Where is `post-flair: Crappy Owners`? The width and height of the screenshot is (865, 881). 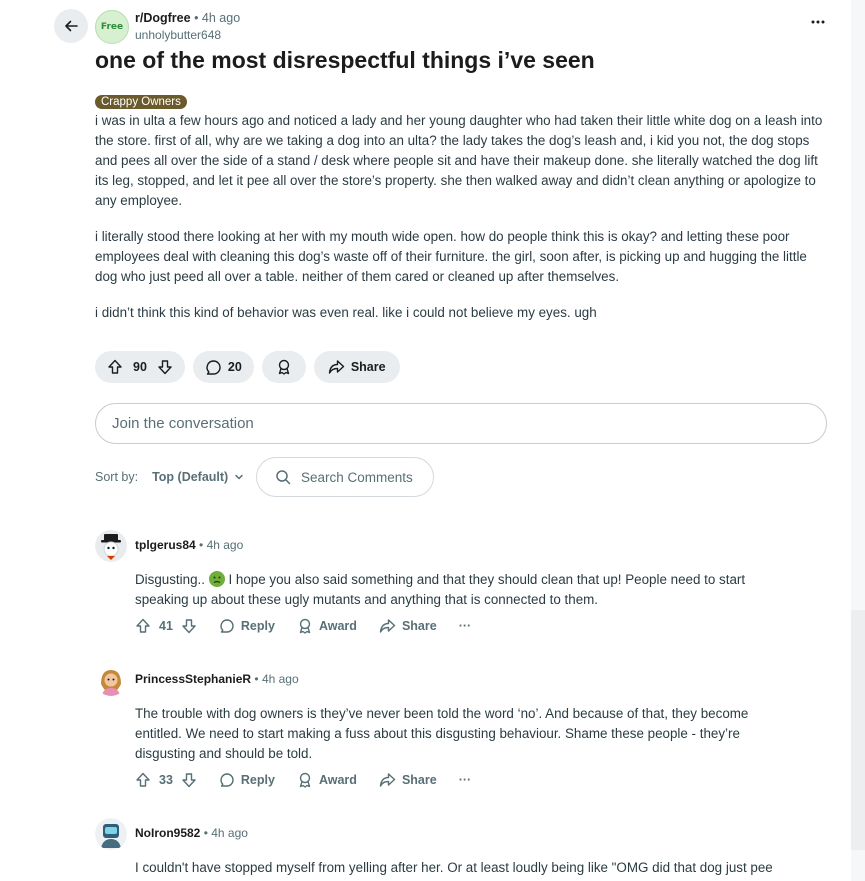
post-flair: Crappy Owners is located at coordinates (141, 102).